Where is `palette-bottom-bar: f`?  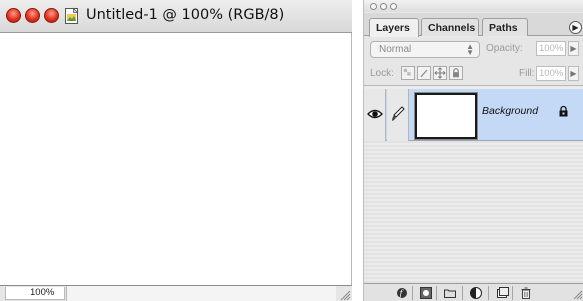 palette-bottom-bar: f is located at coordinates (473, 292).